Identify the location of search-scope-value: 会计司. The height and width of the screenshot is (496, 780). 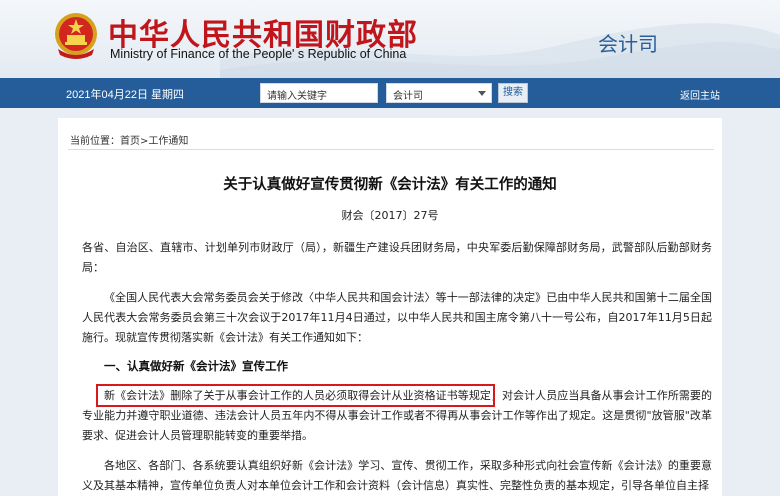
(408, 96).